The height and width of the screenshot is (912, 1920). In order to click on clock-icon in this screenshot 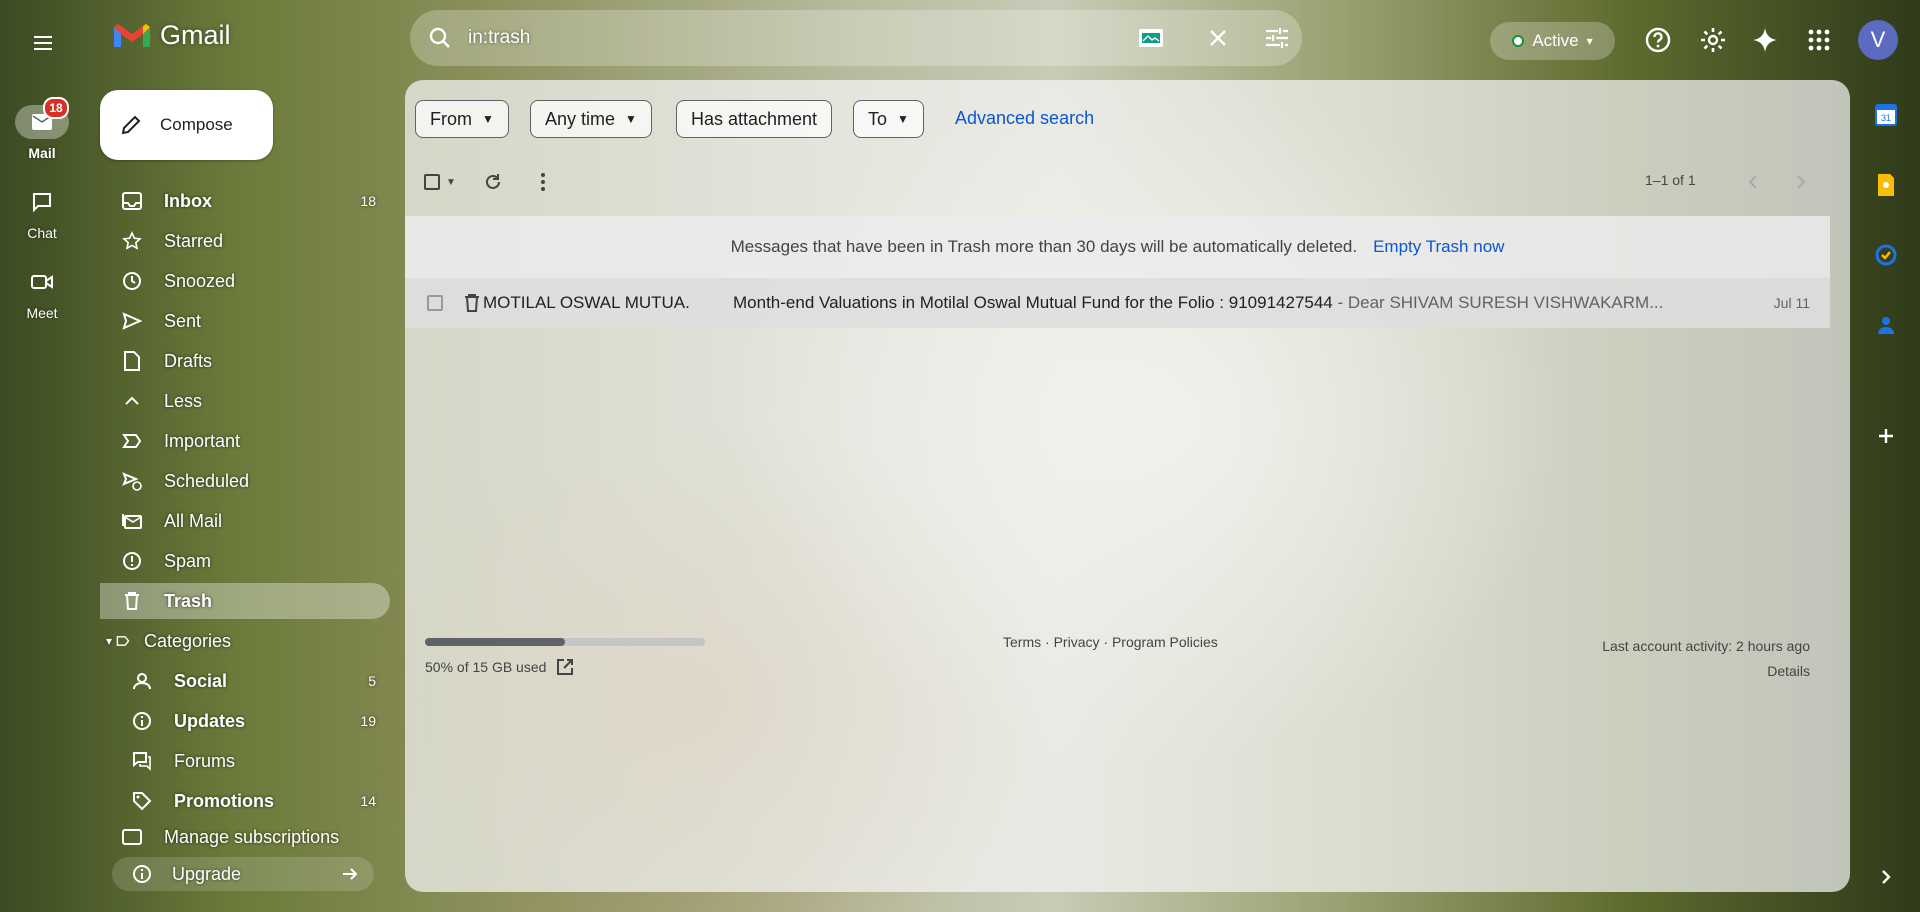, I will do `click(132, 281)`.